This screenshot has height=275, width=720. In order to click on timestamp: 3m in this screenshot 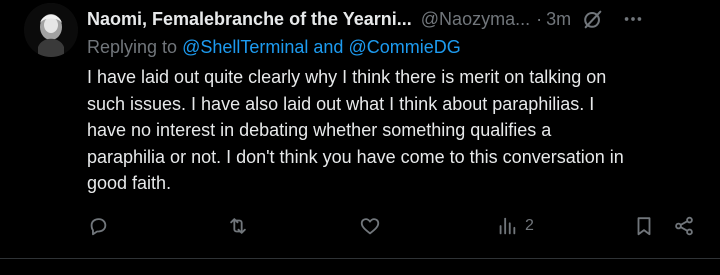, I will do `click(558, 19)`.